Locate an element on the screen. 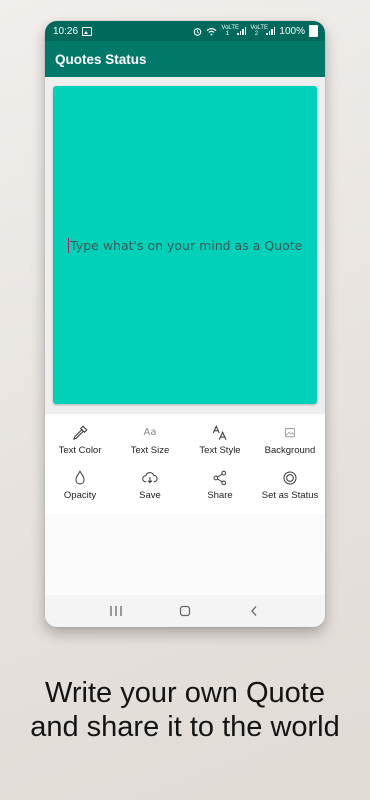 Image resolution: width=370 pixels, height=800 pixels. battery-percent: 100% is located at coordinates (292, 31).